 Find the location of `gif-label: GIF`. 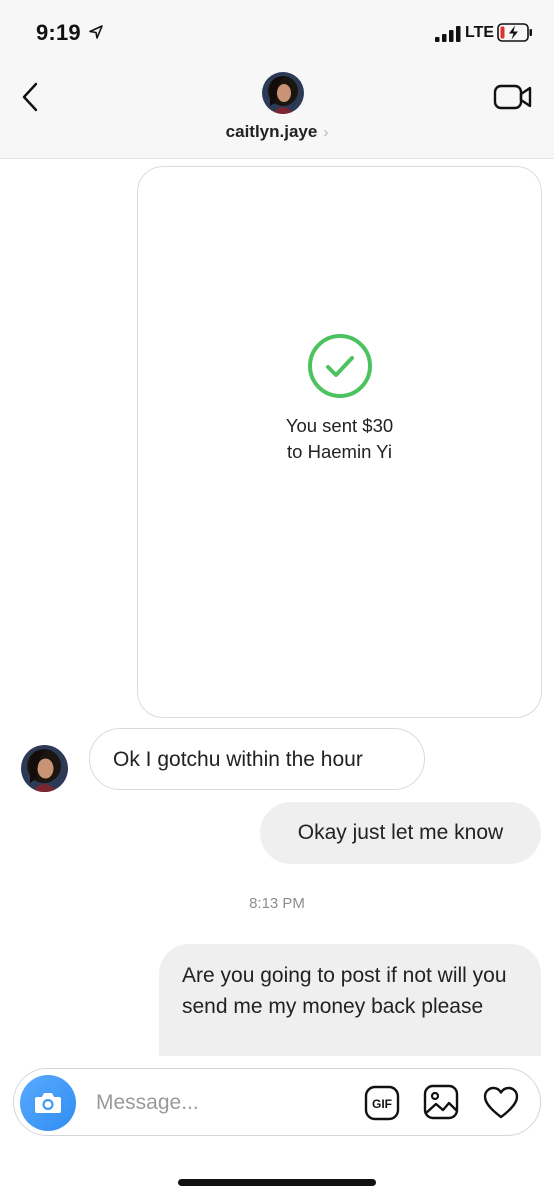

gif-label: GIF is located at coordinates (382, 1104).